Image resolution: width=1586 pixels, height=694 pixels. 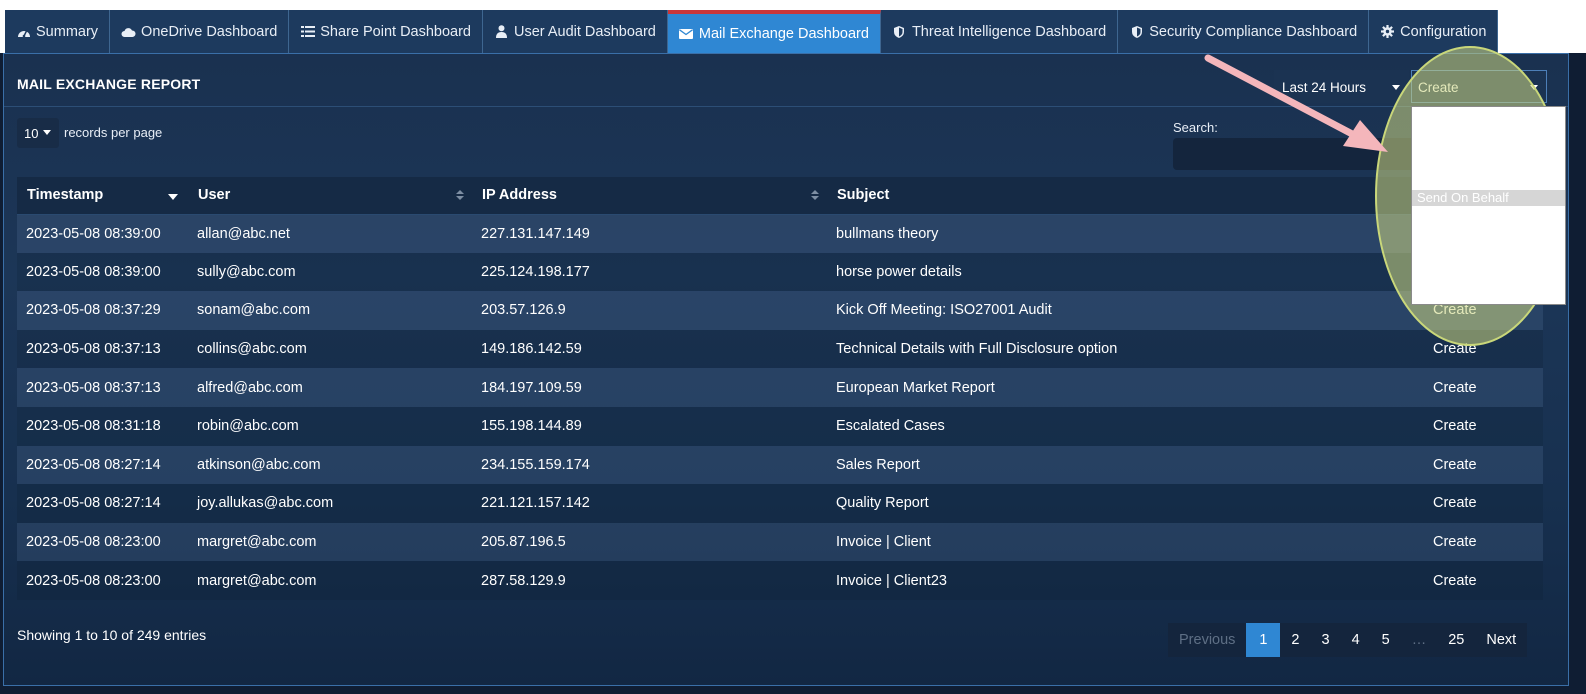 I want to click on period-select-value: Last 24 Hours, so click(x=1324, y=87).